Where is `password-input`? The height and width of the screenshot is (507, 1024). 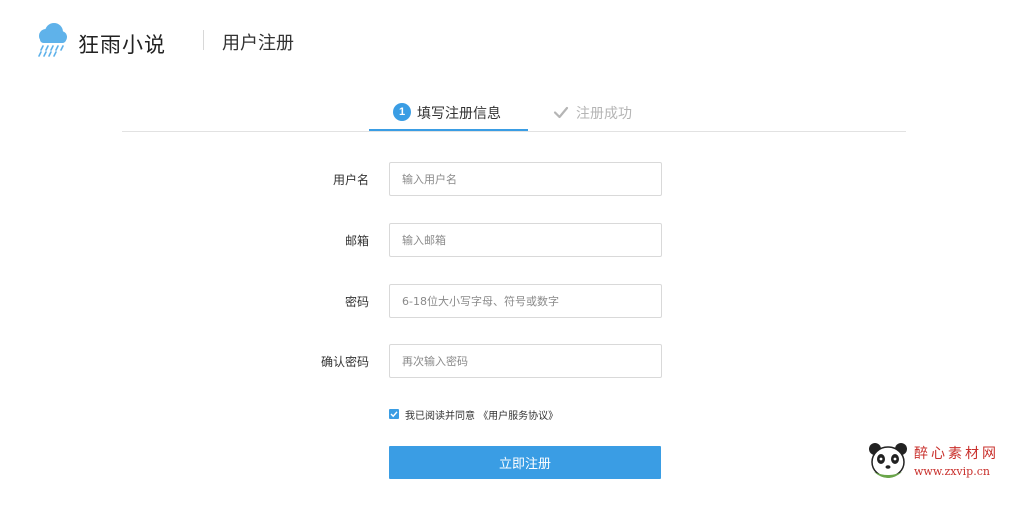
password-input is located at coordinates (525, 301).